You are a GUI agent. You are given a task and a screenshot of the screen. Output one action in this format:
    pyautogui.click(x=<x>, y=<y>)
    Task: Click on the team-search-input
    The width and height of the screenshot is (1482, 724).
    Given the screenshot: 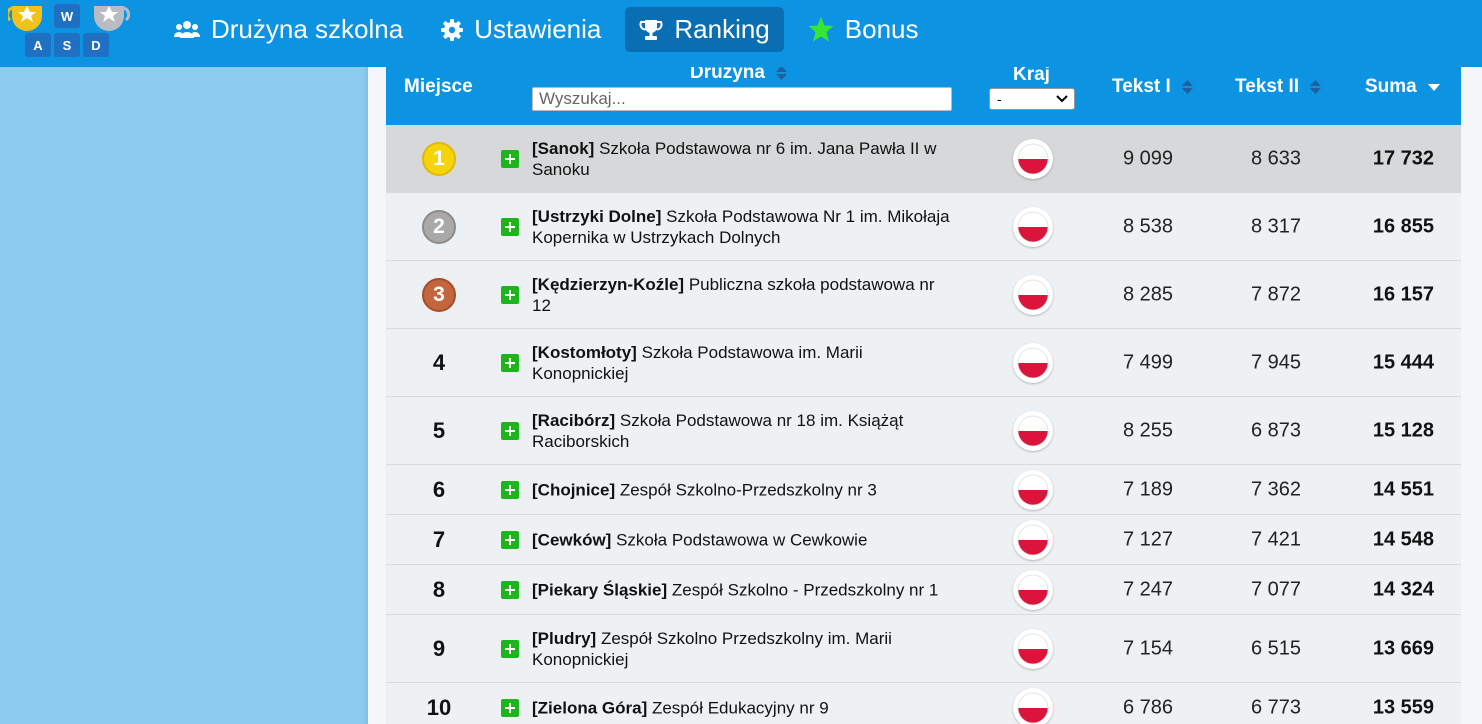 What is the action you would take?
    pyautogui.click(x=742, y=99)
    